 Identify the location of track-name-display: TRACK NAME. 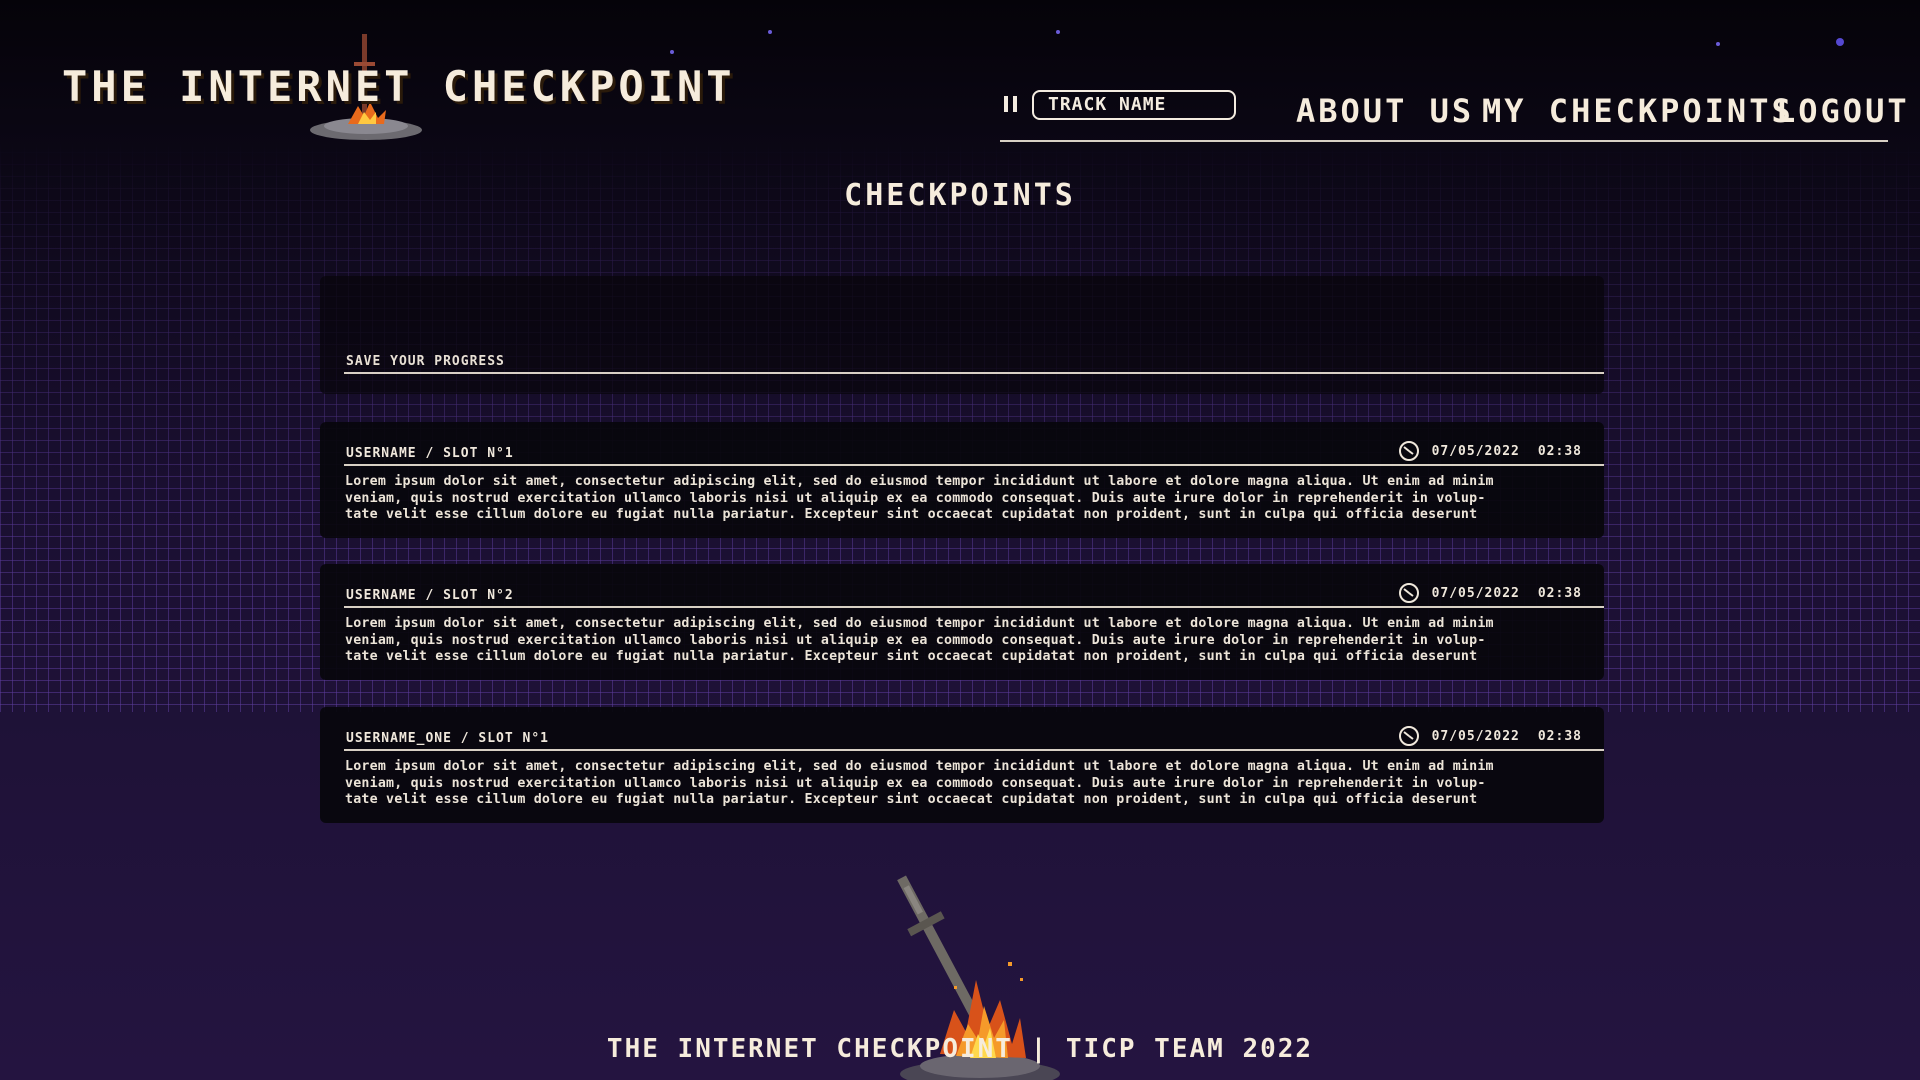
(1134, 105).